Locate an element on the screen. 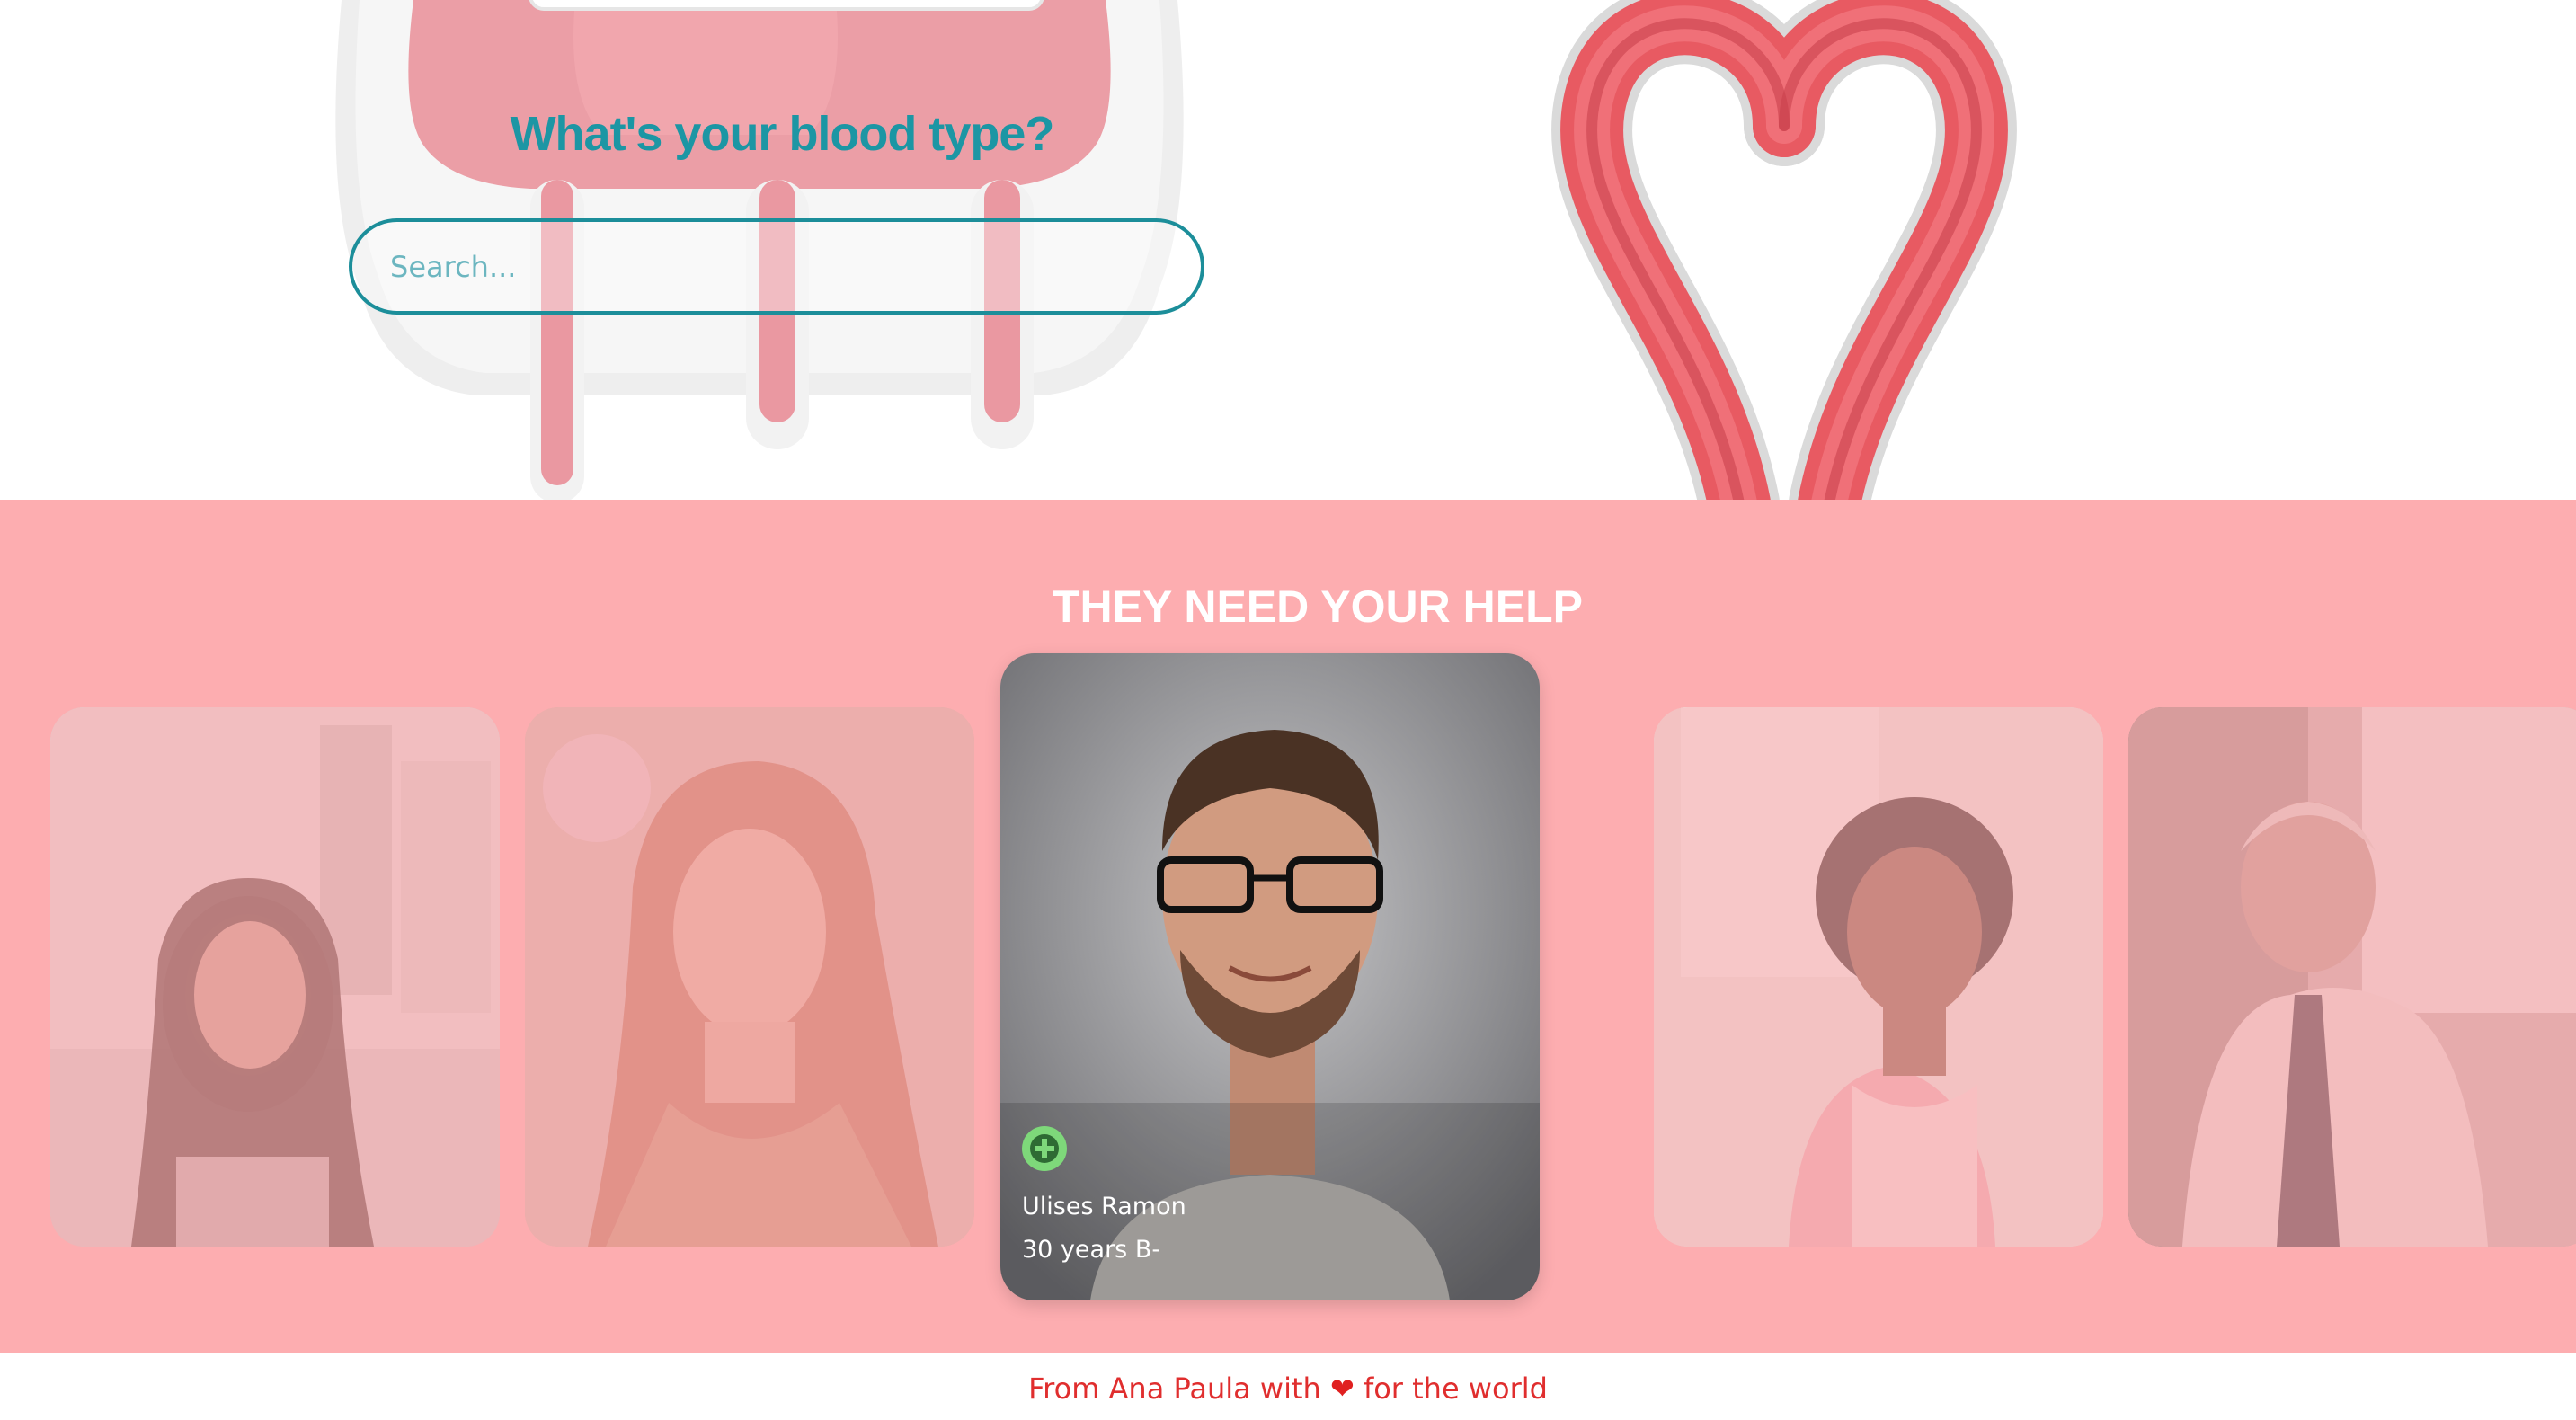 Image resolution: width=2576 pixels, height=1420 pixels. search-input is located at coordinates (776, 267).